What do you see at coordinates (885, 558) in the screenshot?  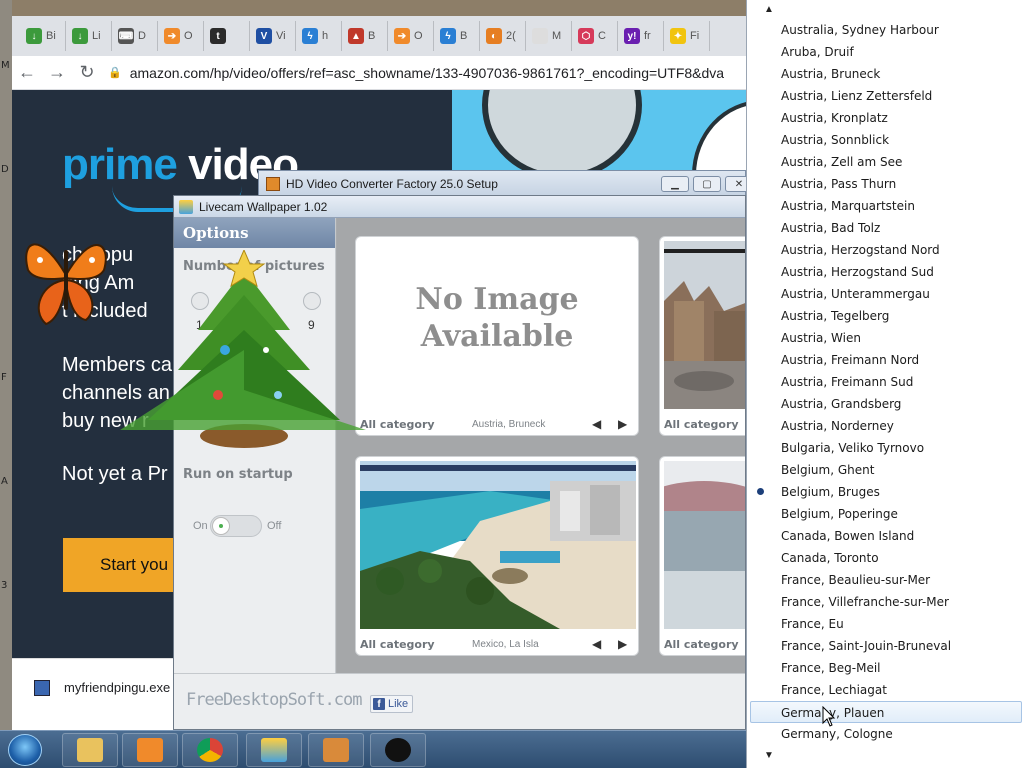 I see `dropdown-item: Canada, Toronto` at bounding box center [885, 558].